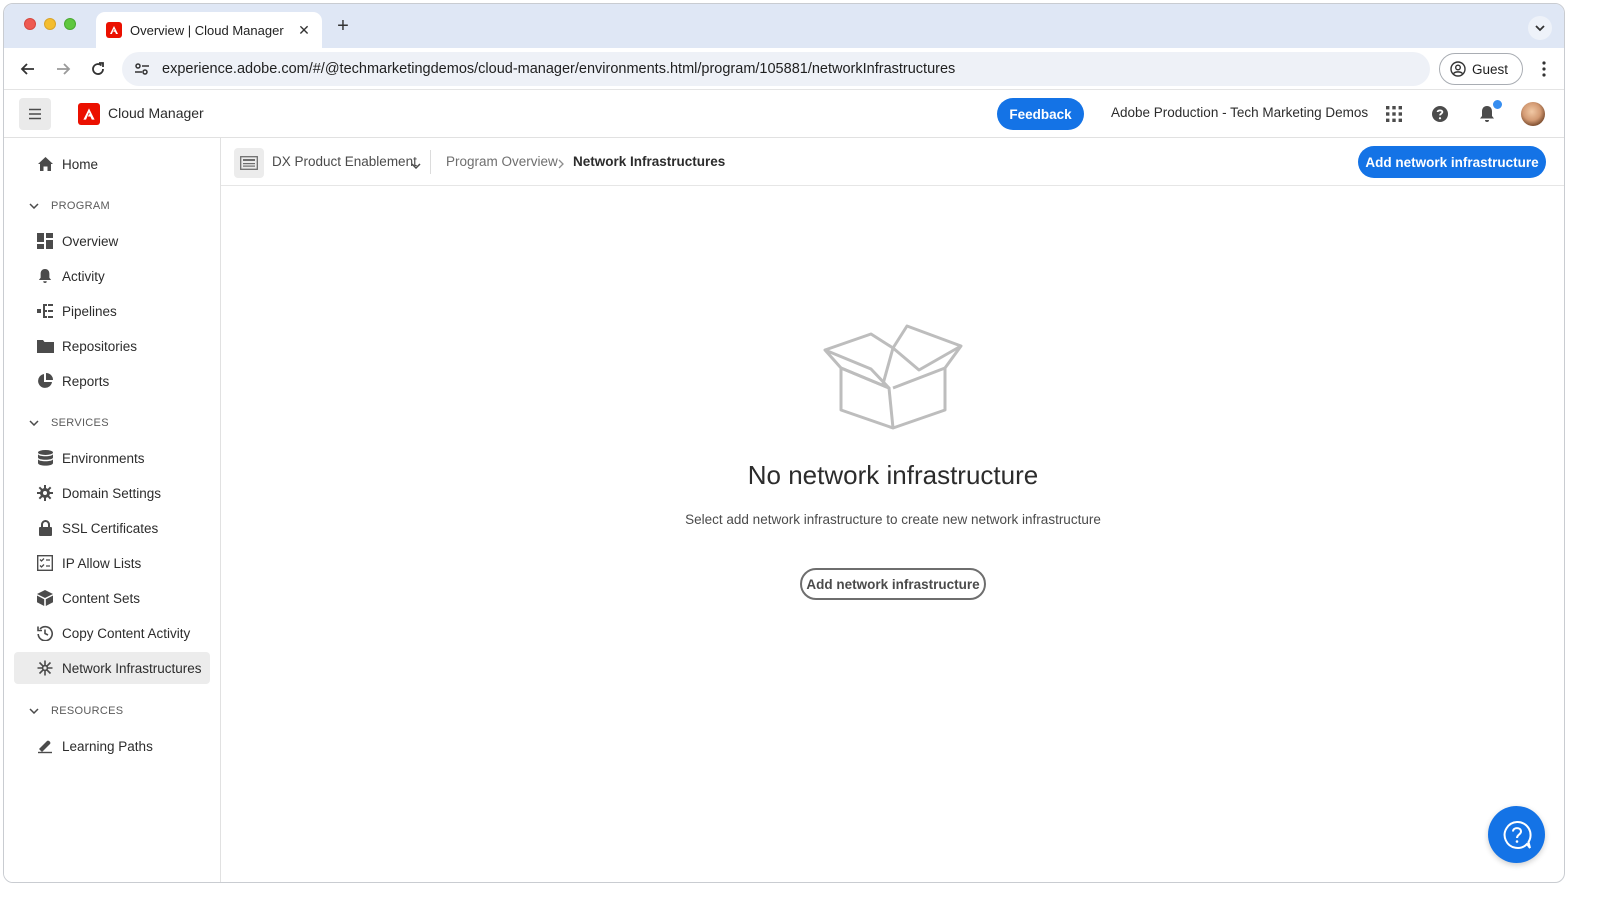  What do you see at coordinates (343, 26) in the screenshot?
I see `new-tab-button: +` at bounding box center [343, 26].